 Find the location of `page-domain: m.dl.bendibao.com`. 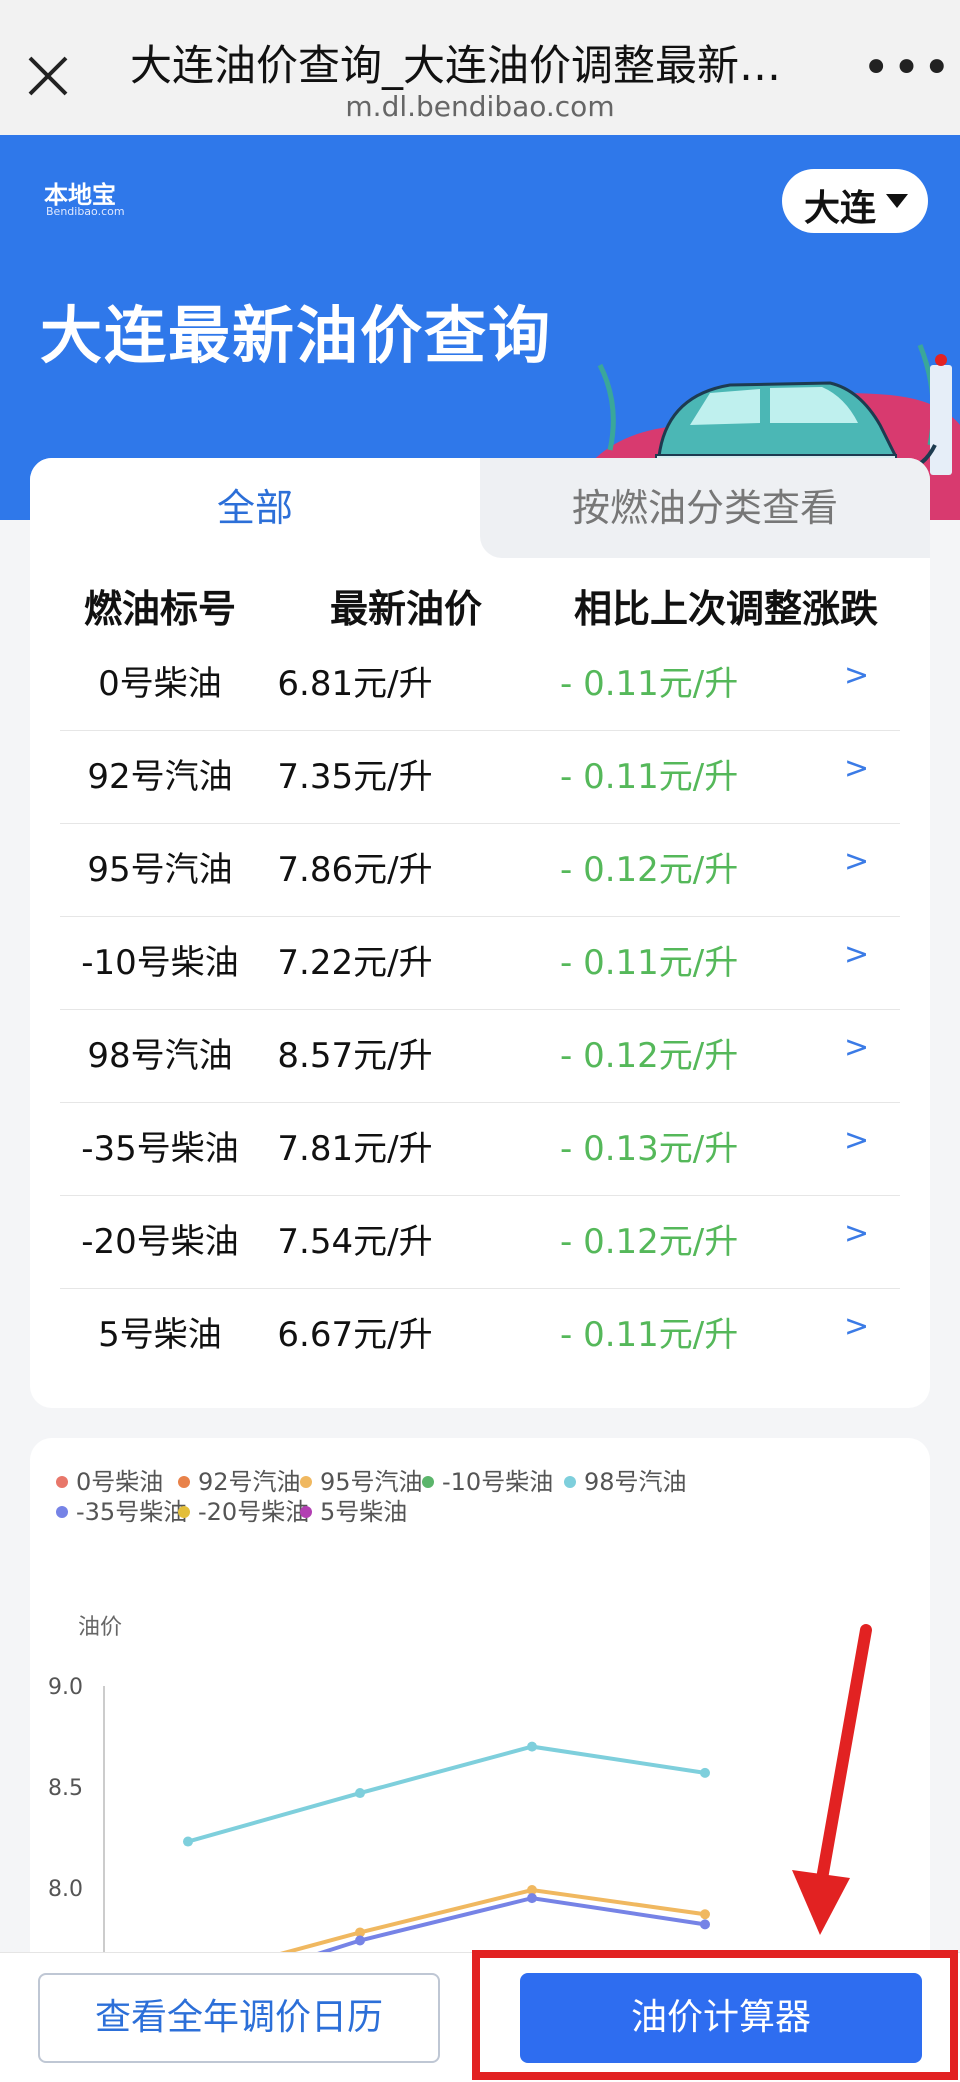

page-domain: m.dl.bendibao.com is located at coordinates (480, 106).